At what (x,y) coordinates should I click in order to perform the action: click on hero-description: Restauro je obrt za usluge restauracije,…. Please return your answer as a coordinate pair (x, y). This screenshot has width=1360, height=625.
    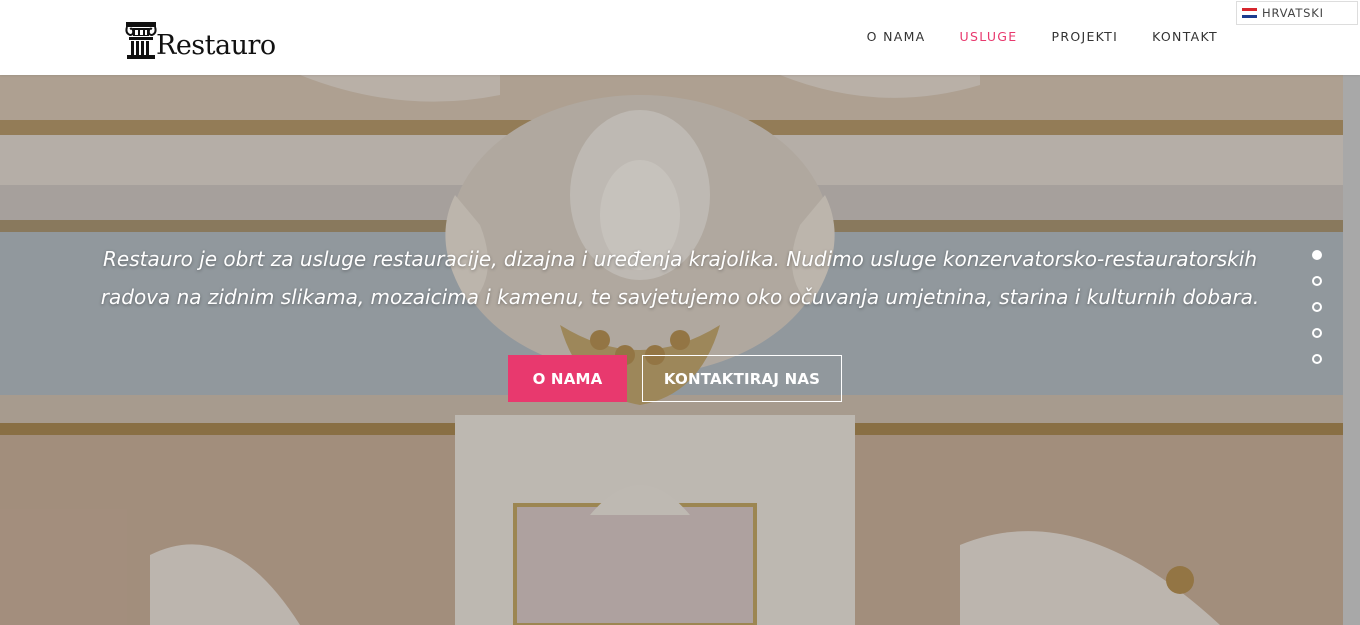
    Looking at the image, I should click on (680, 278).